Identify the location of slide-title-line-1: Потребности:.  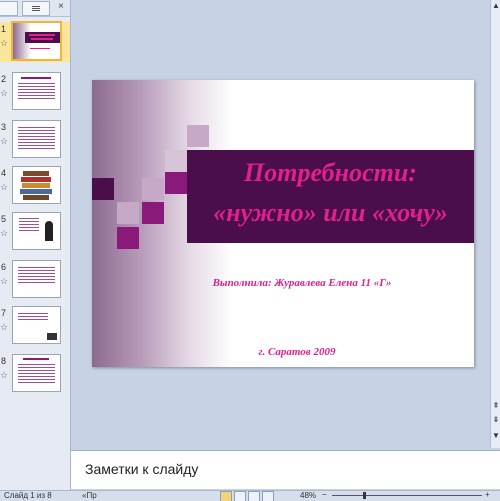
(330, 173).